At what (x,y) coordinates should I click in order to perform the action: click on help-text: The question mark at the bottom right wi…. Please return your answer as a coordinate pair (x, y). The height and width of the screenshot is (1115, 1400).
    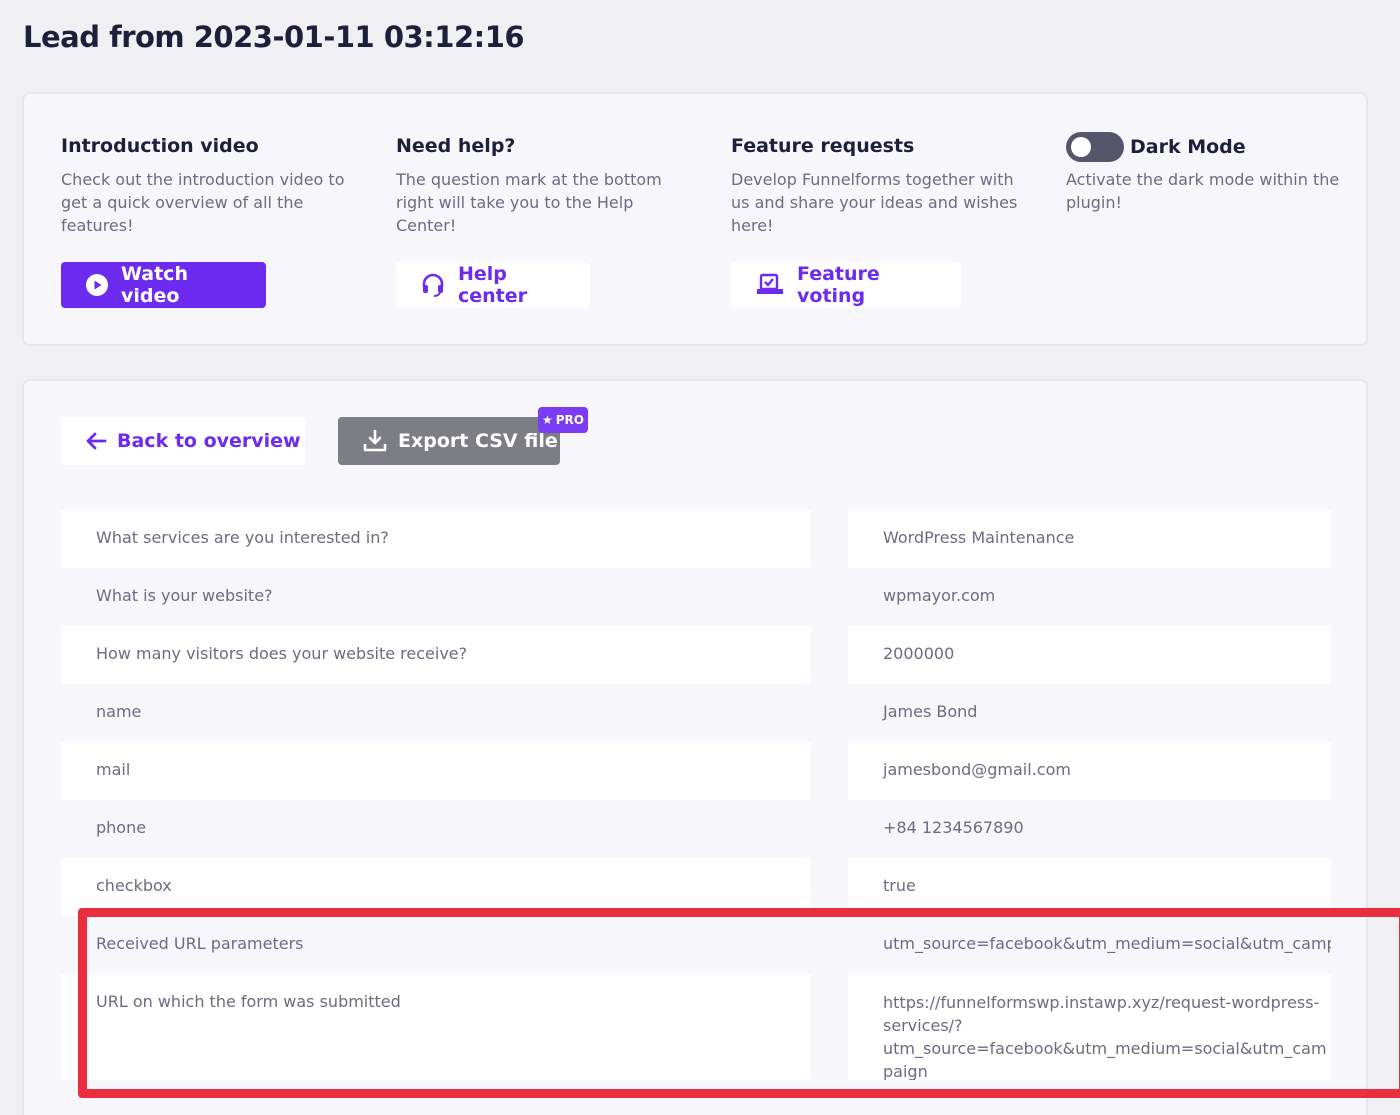
    Looking at the image, I should click on (529, 202).